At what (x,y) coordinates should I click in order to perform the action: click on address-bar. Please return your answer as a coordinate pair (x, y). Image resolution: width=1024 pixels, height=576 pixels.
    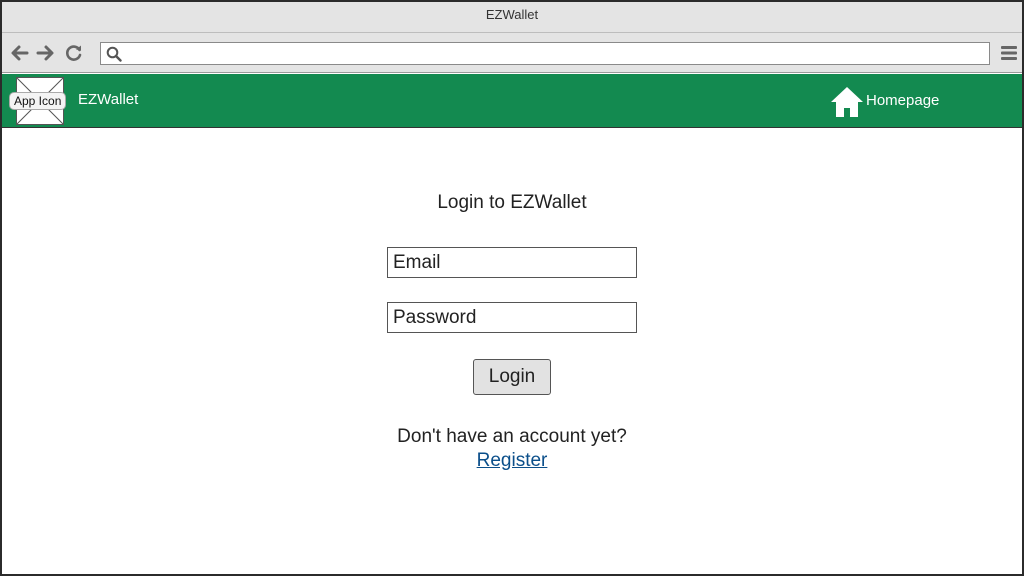
    Looking at the image, I should click on (545, 53).